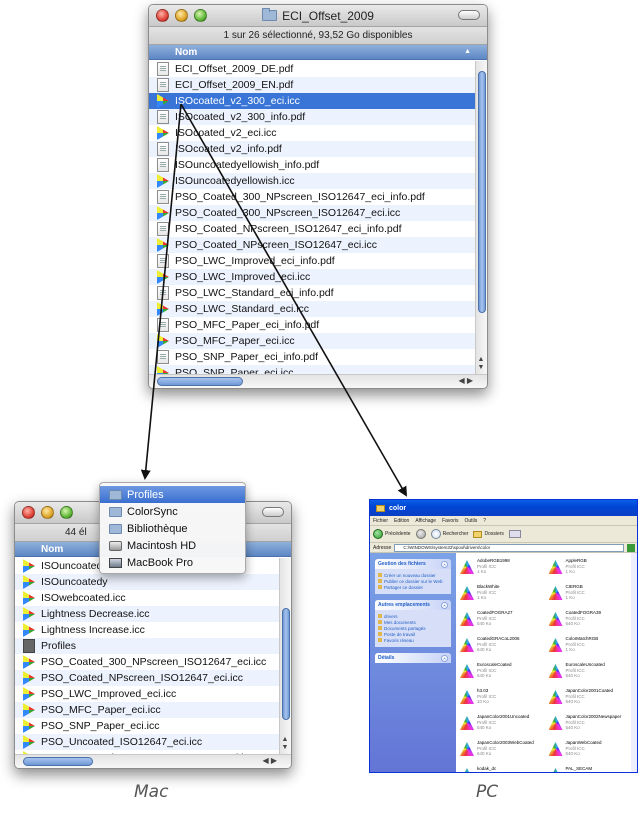 The image size is (638, 831). I want to click on address-field: C:\WINDOWS\system32\spool\drivers\color, so click(509, 547).